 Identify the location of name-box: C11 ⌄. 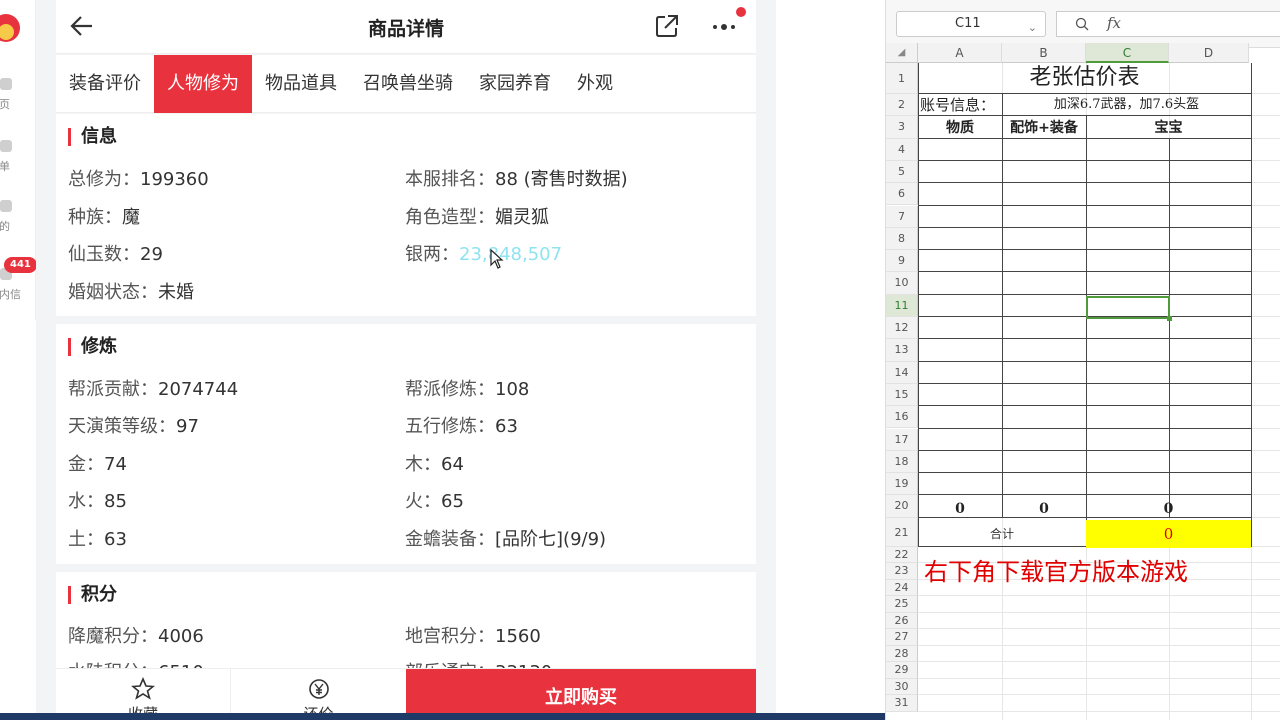
(971, 24).